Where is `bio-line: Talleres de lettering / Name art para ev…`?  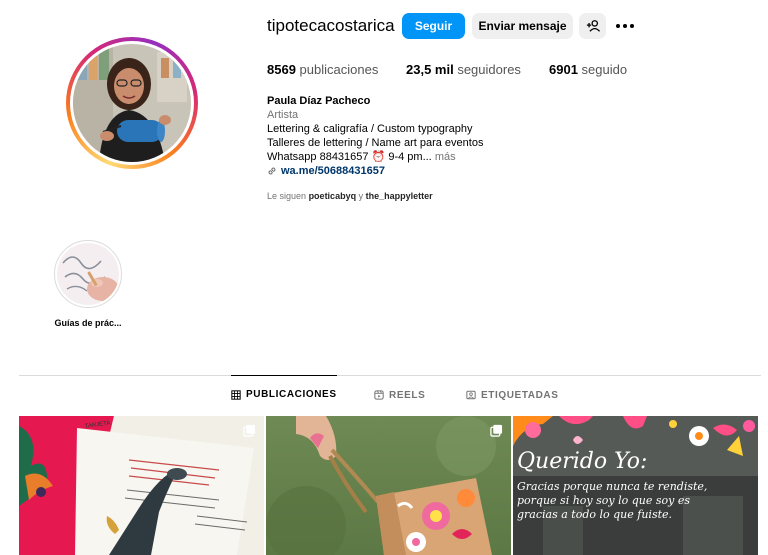 bio-line: Talleres de lettering / Name art para ev… is located at coordinates (375, 143).